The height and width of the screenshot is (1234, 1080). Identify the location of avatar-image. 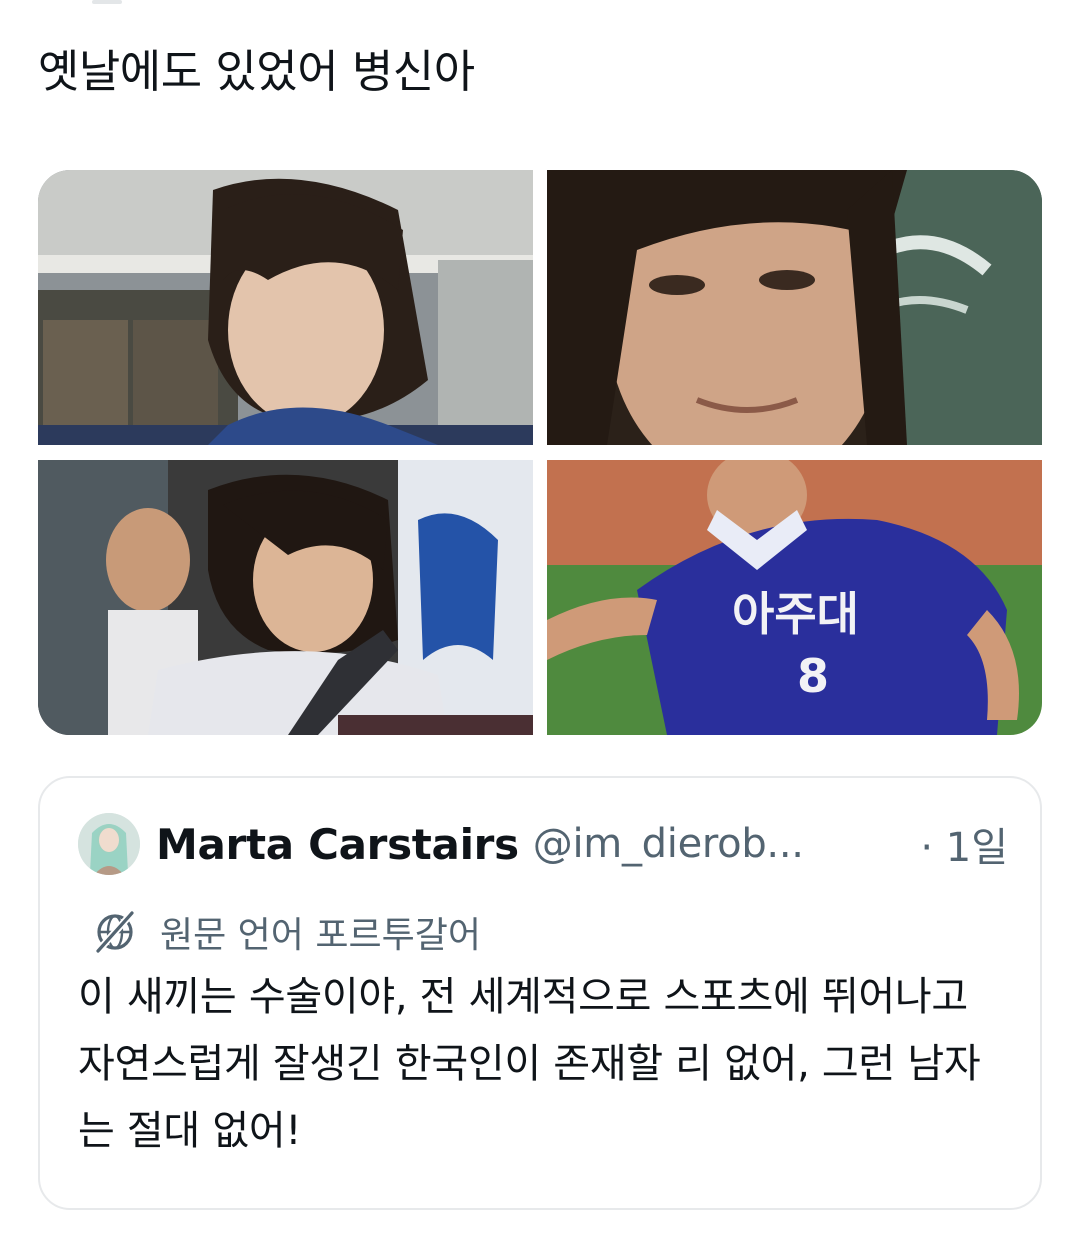
(109, 844).